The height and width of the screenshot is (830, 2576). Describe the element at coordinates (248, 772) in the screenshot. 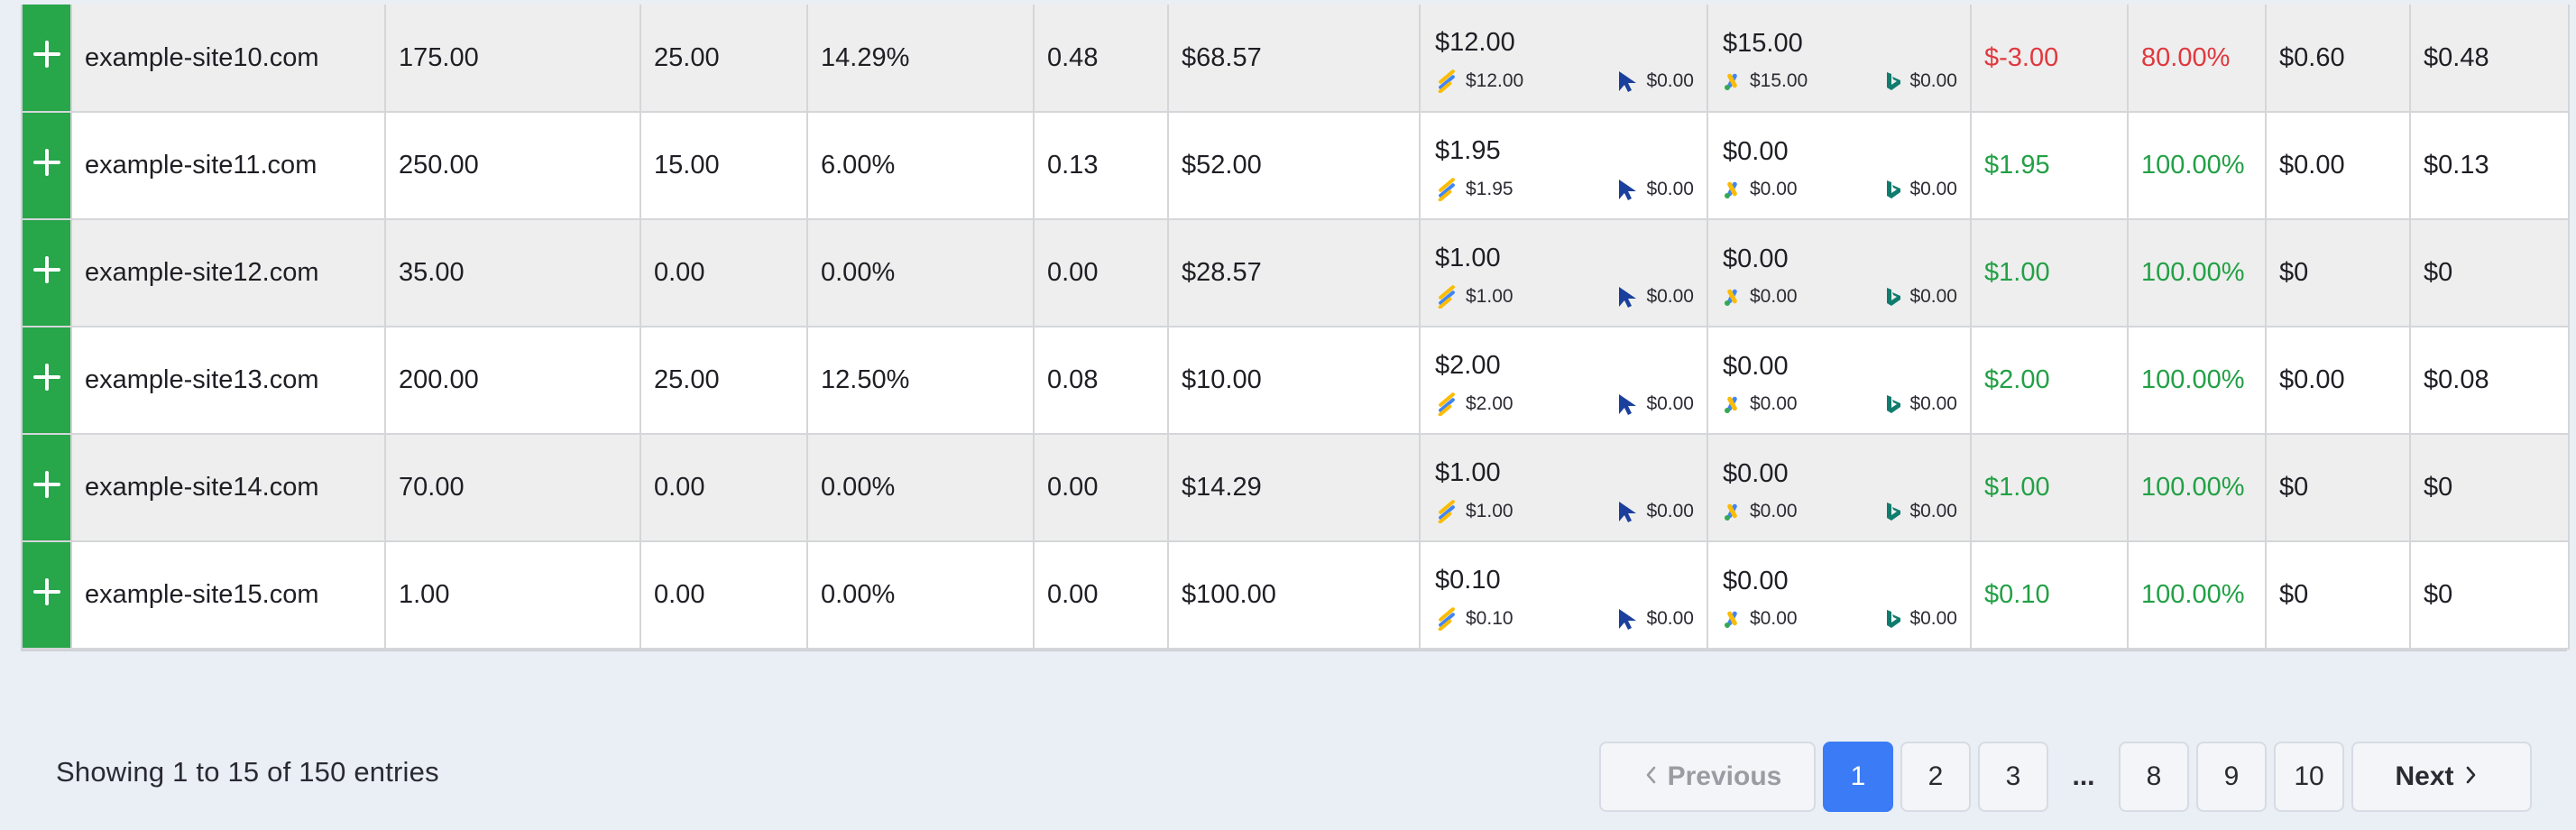

I see `entries-info: Showing 1 to 15 of 150 entries` at that location.